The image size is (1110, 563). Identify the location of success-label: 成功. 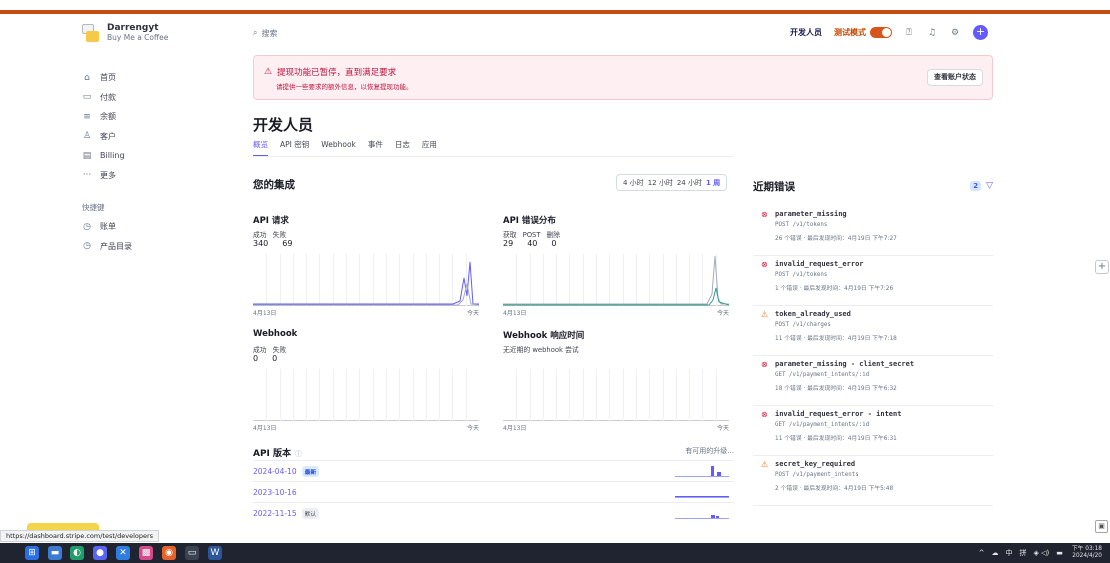
(260, 350).